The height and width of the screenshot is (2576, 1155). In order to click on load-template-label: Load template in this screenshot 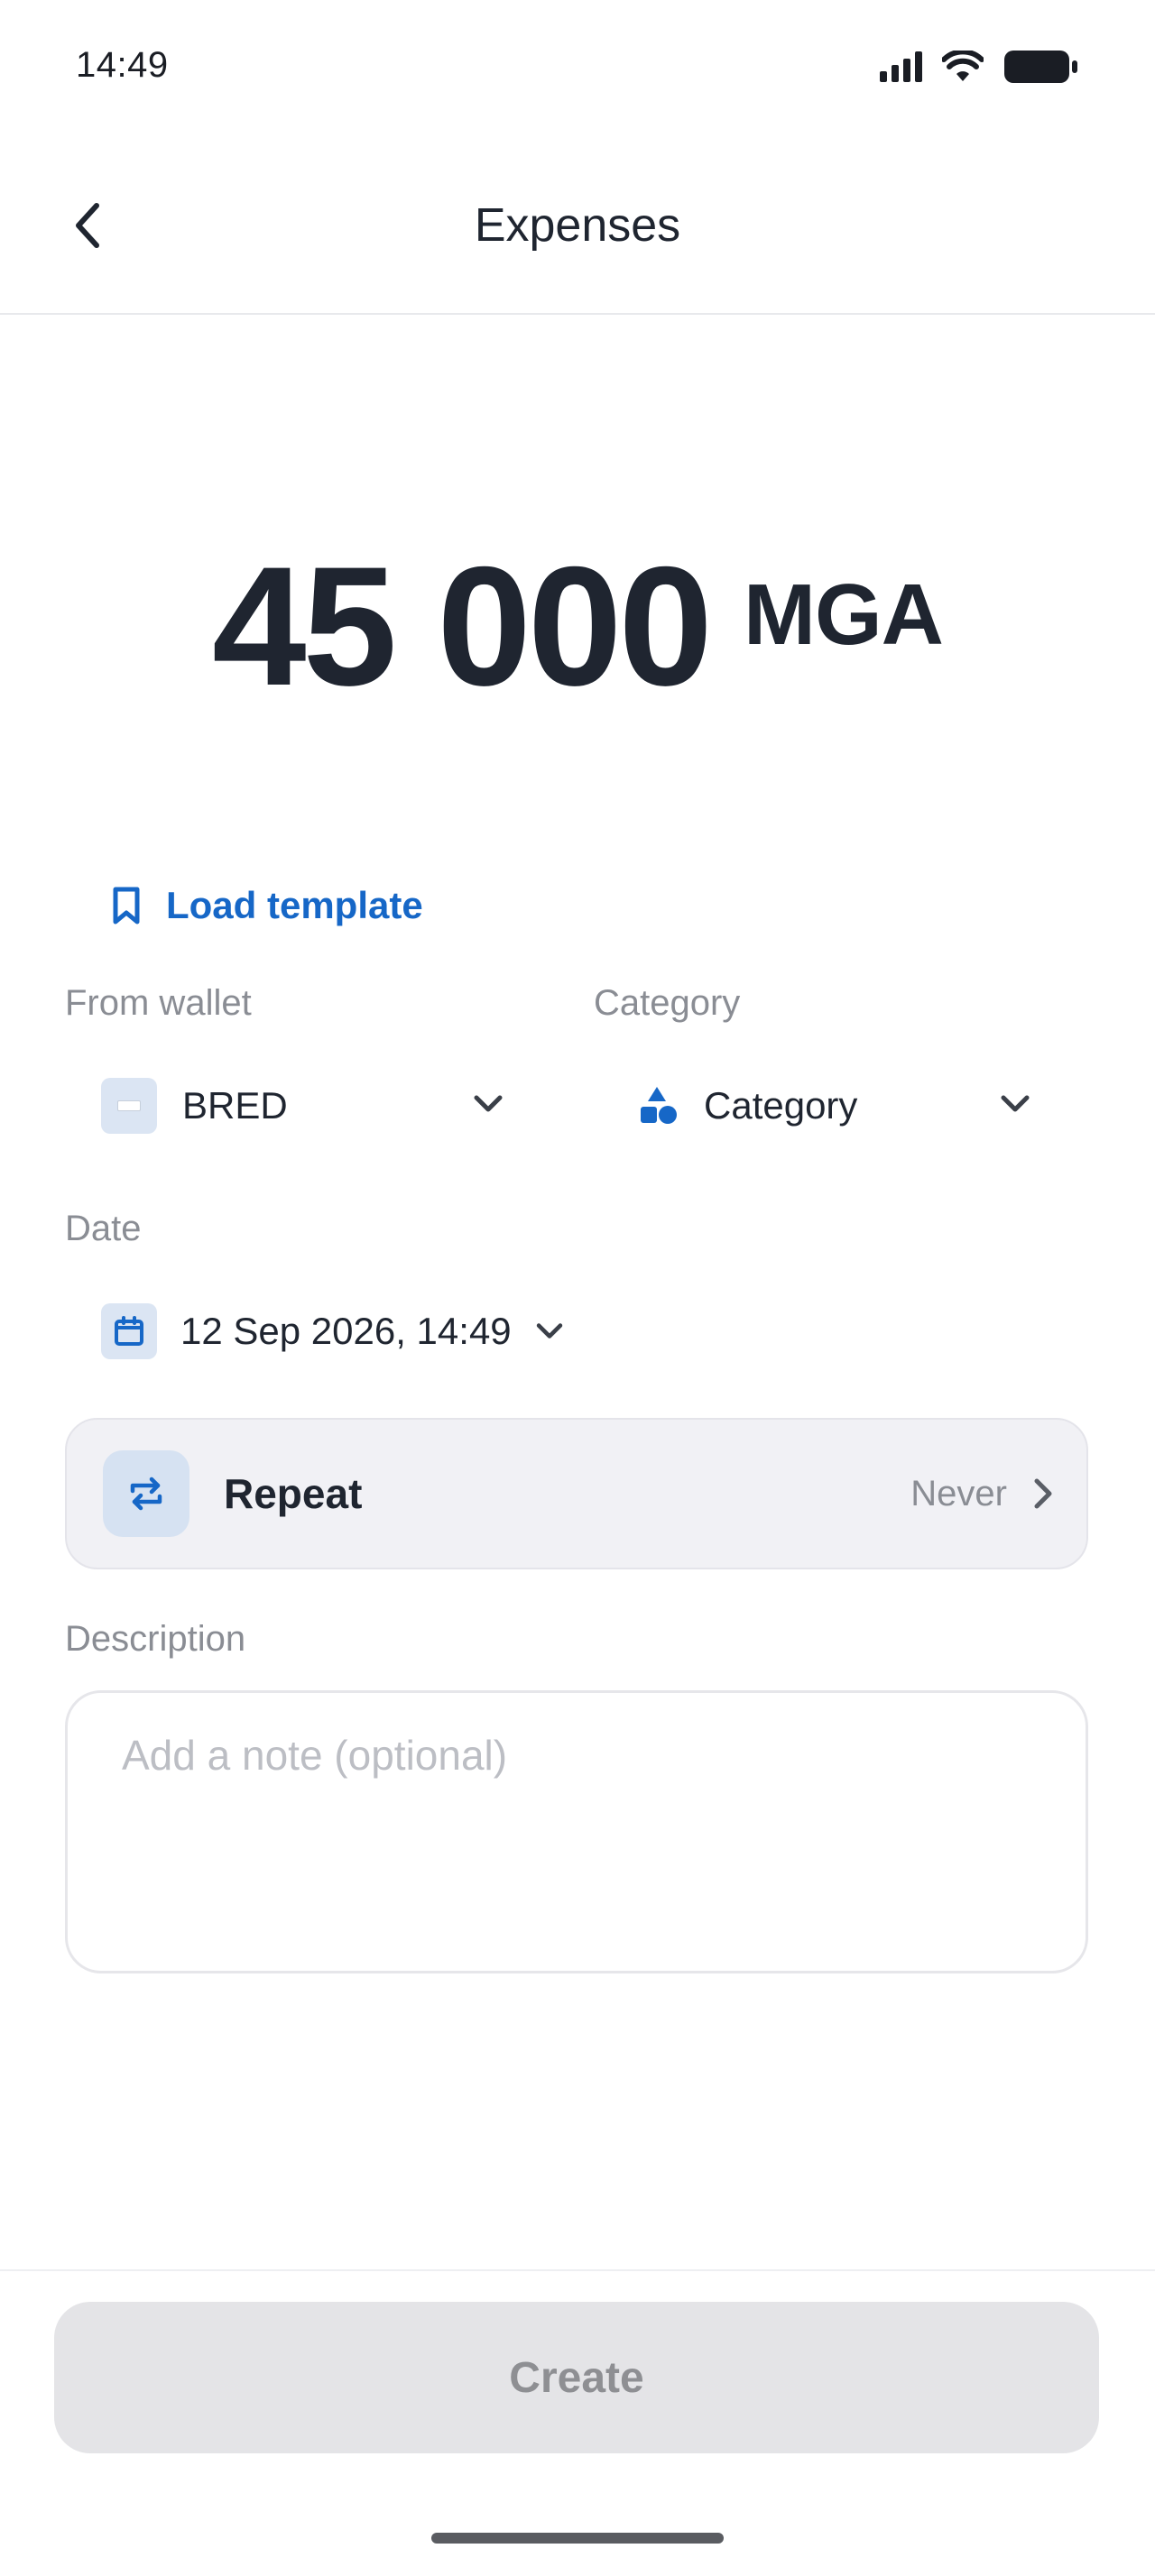, I will do `click(294, 905)`.